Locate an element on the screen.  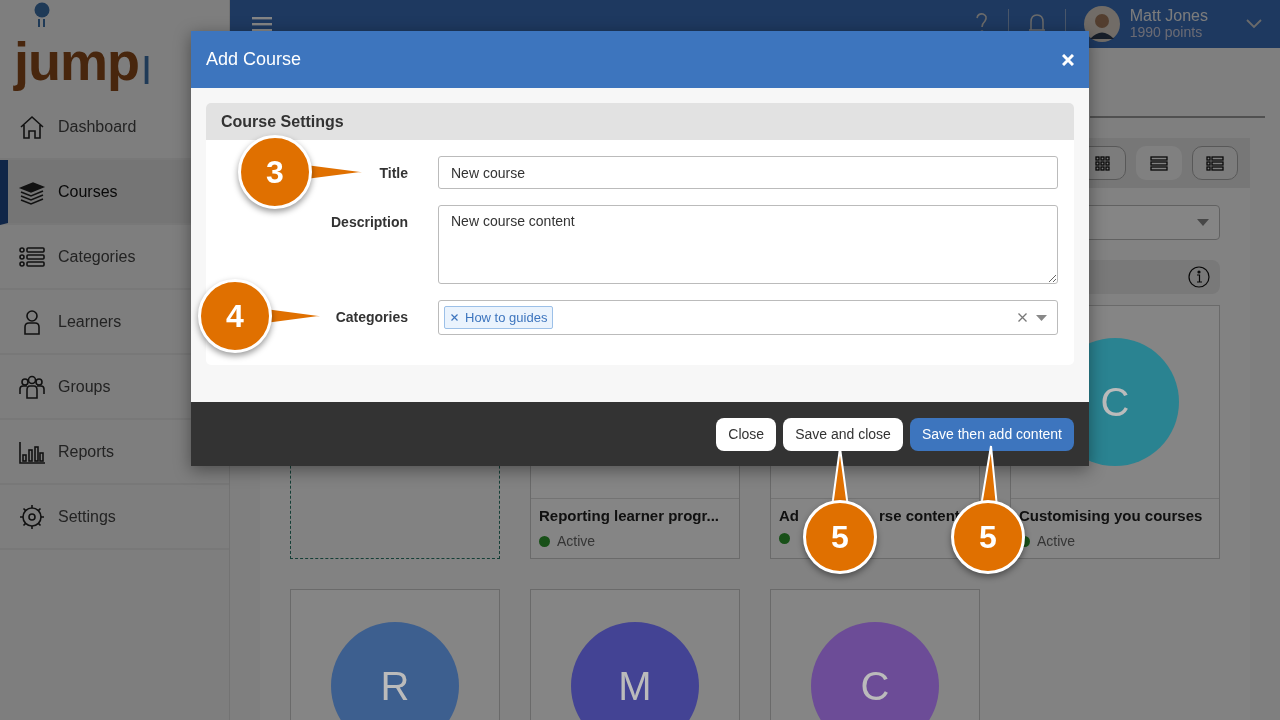
close-icon is located at coordinates (1068, 59).